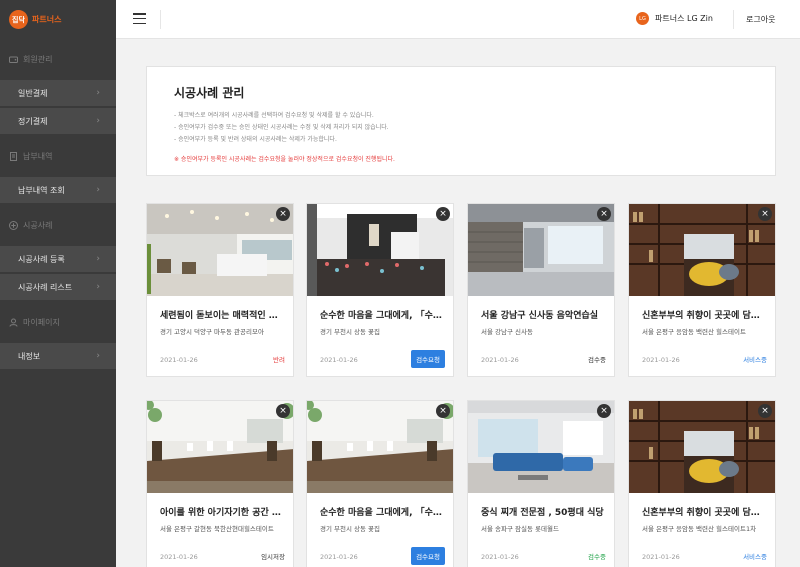 This screenshot has height=567, width=800. What do you see at coordinates (13, 156) in the screenshot?
I see `receipt-icon` at bounding box center [13, 156].